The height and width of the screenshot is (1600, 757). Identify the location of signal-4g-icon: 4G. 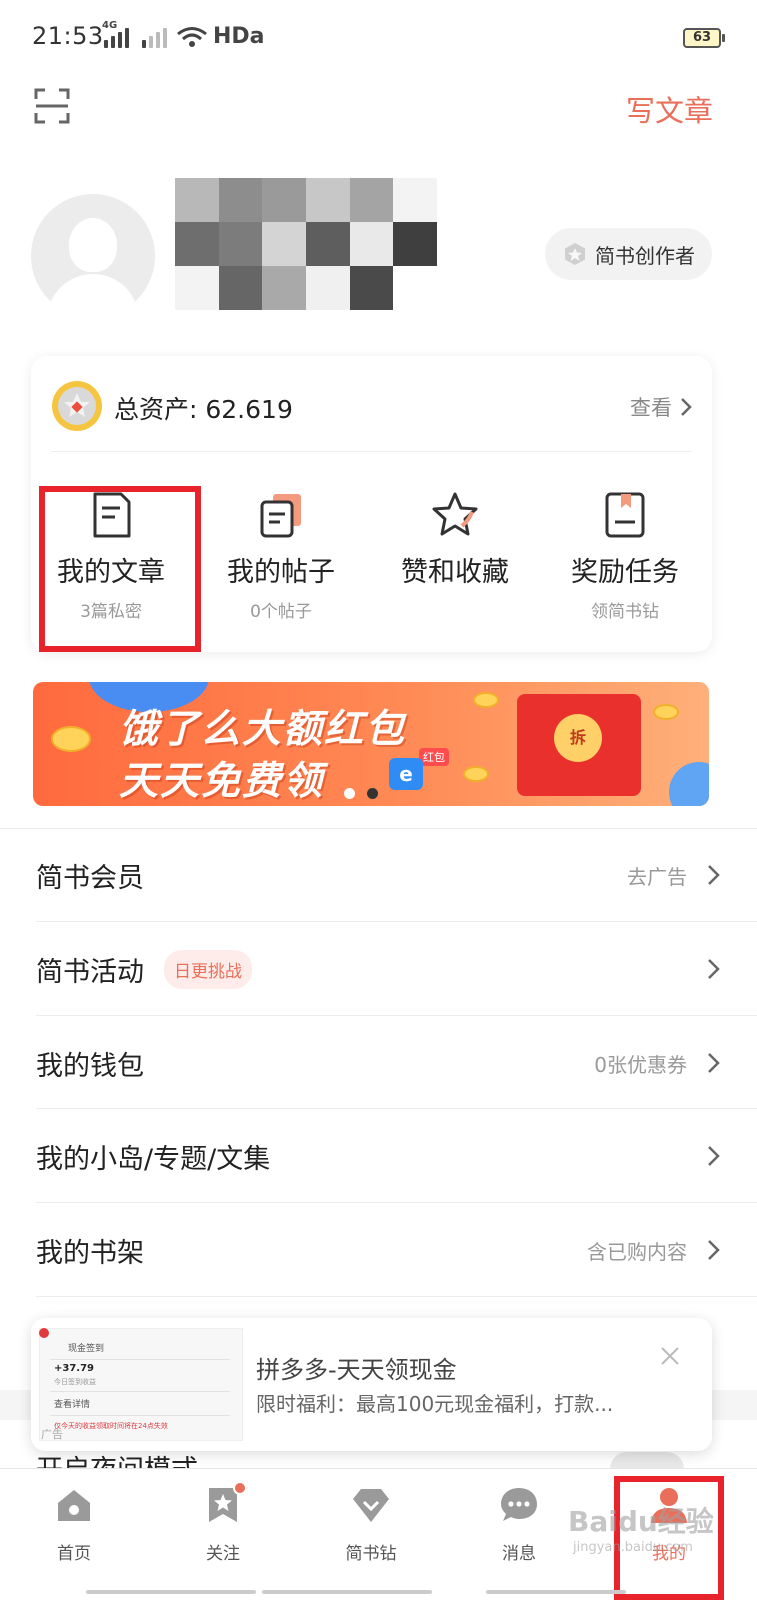
(115, 34).